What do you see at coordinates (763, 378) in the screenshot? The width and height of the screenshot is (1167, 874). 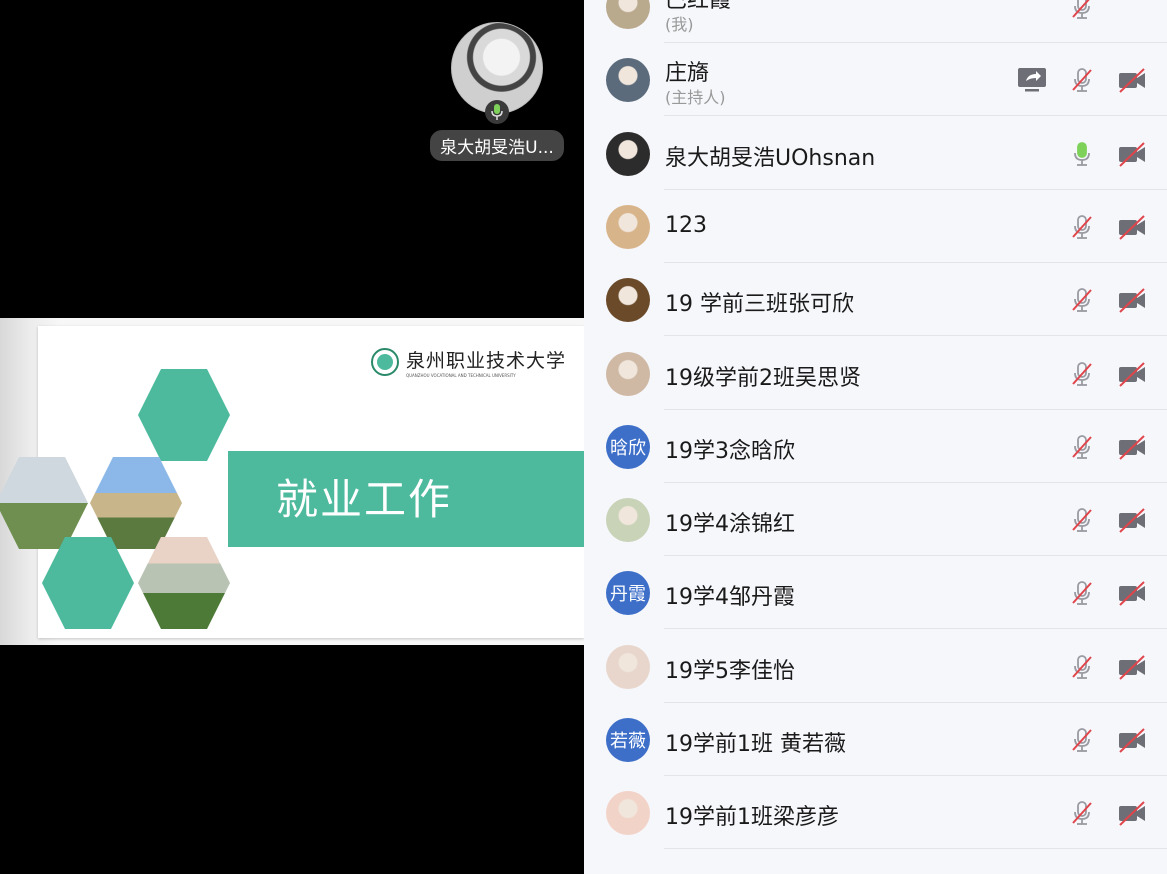 I see `participant-name: 19级学前2班吴思贤` at bounding box center [763, 378].